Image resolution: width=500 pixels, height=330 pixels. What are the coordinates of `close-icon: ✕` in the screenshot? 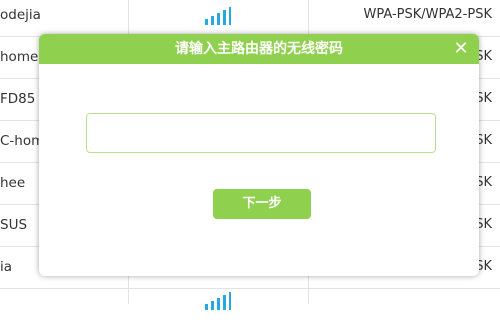 It's located at (461, 49).